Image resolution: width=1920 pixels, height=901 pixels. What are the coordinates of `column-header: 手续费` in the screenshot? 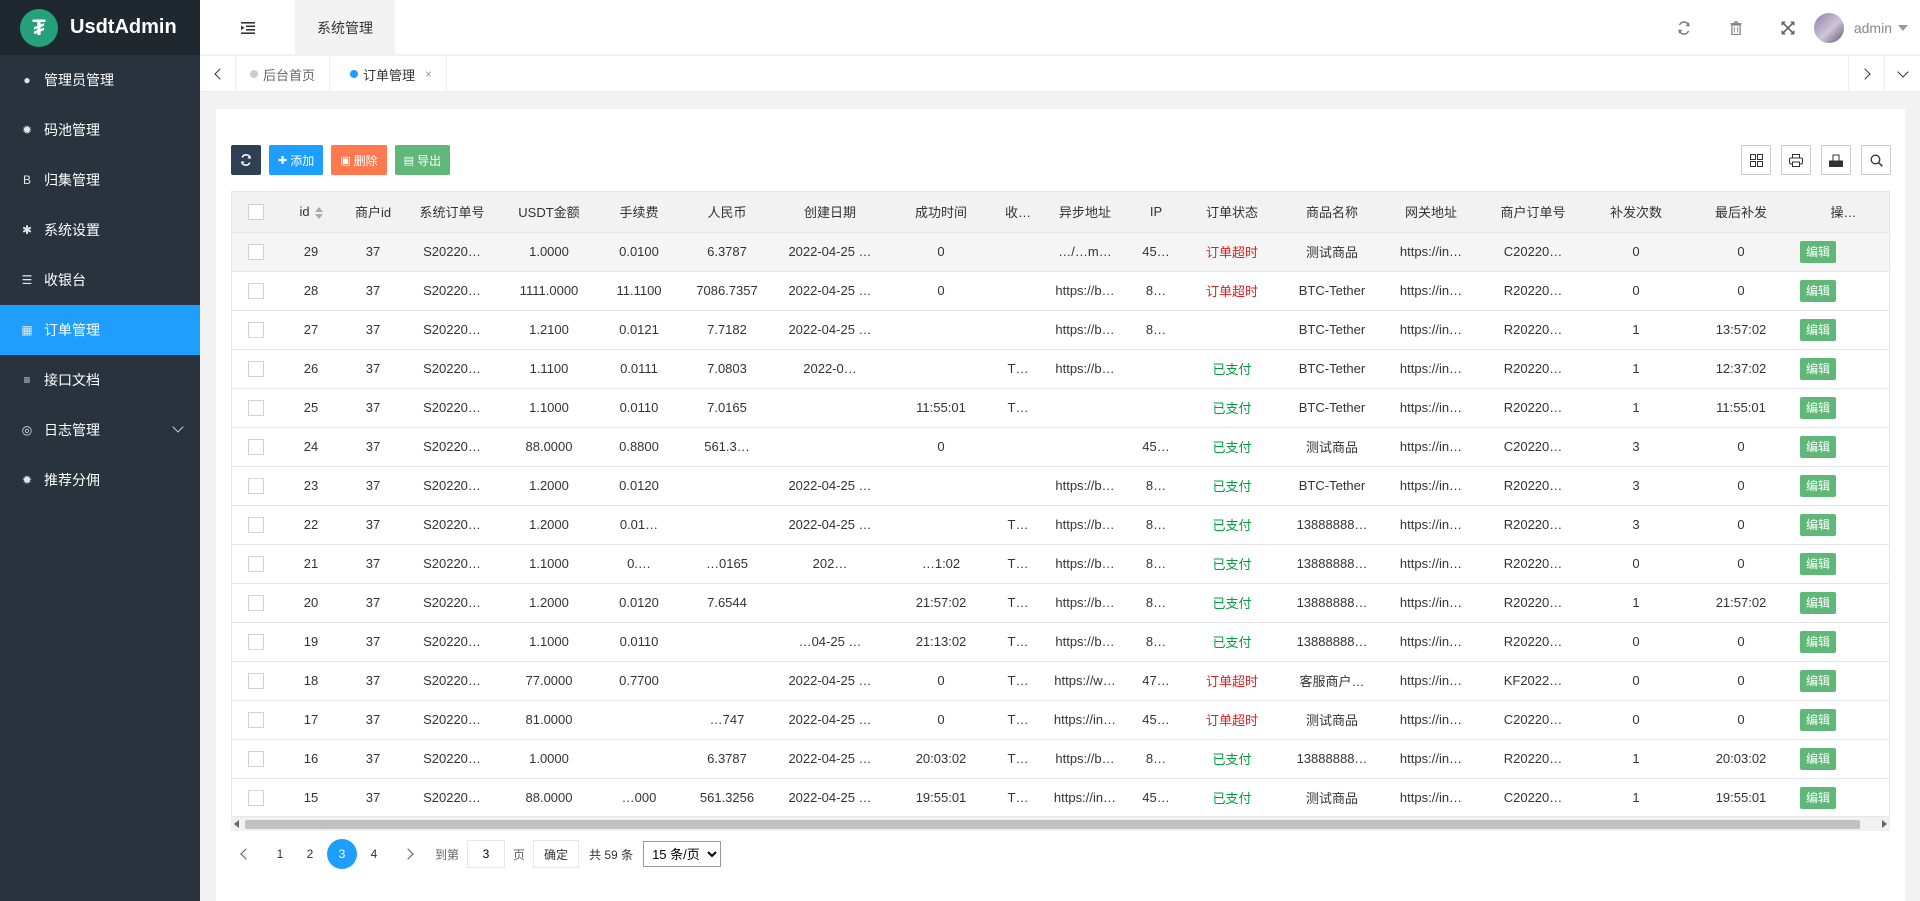 It's located at (639, 212).